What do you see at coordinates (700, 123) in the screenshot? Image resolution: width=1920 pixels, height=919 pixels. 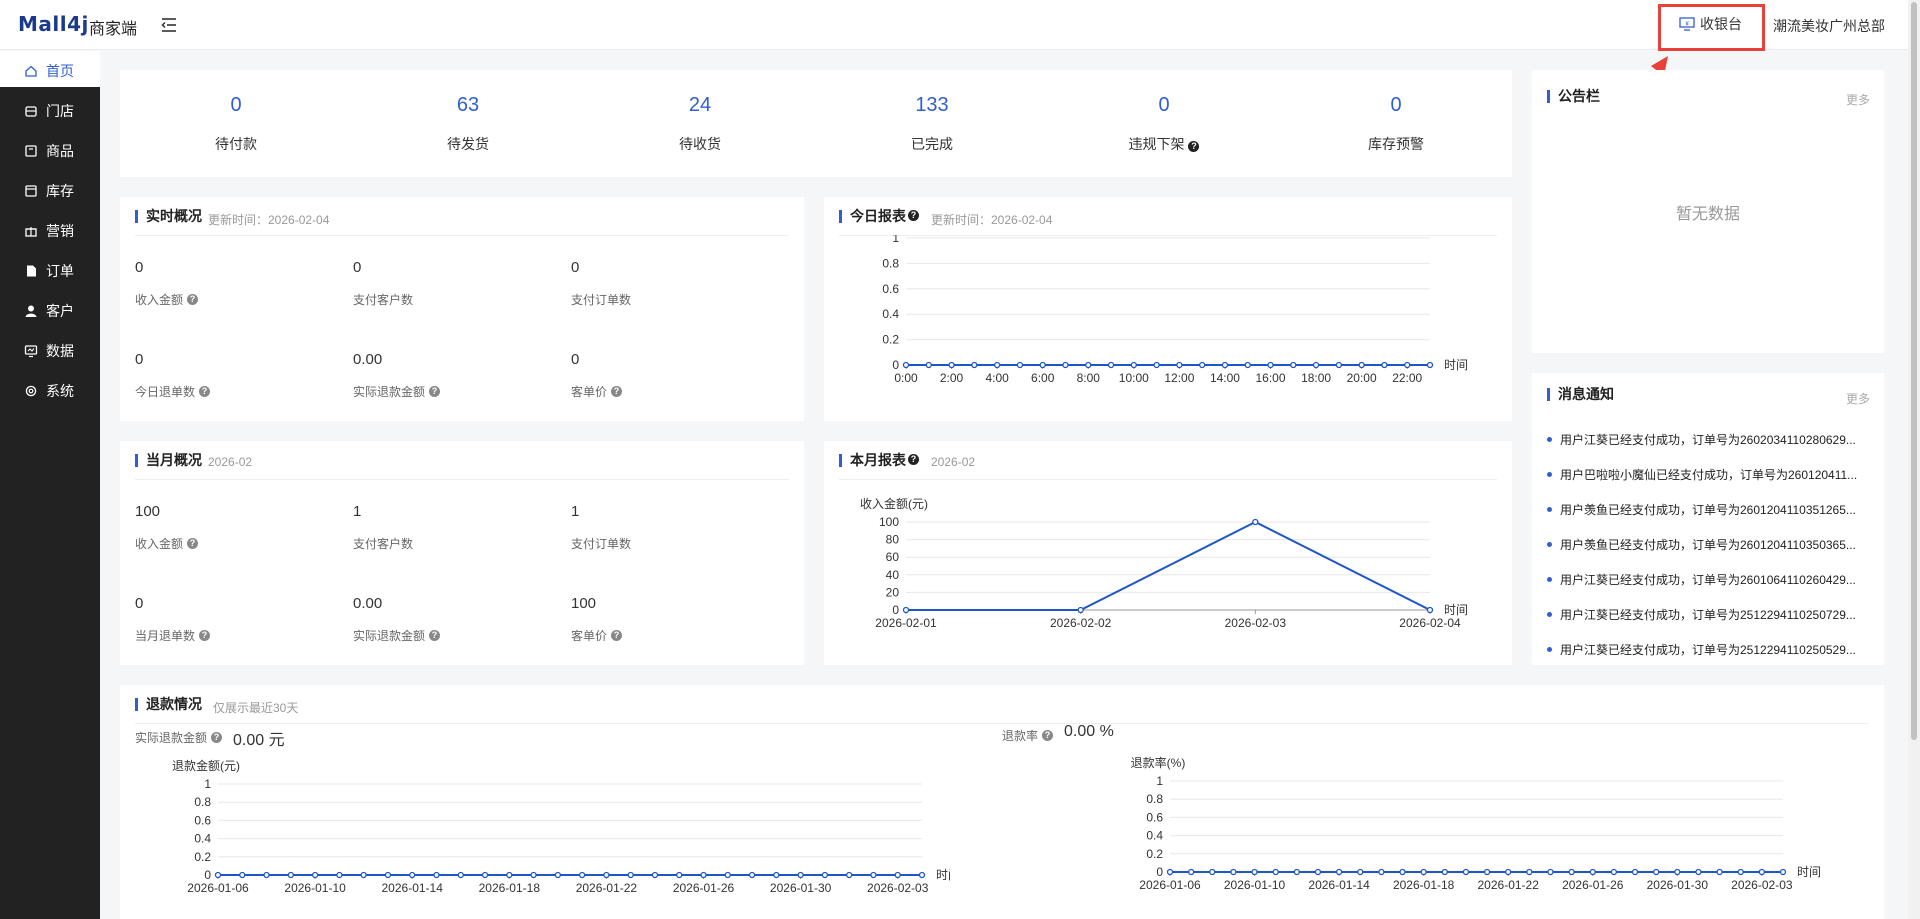 I see `stat-item: 24 待收货` at bounding box center [700, 123].